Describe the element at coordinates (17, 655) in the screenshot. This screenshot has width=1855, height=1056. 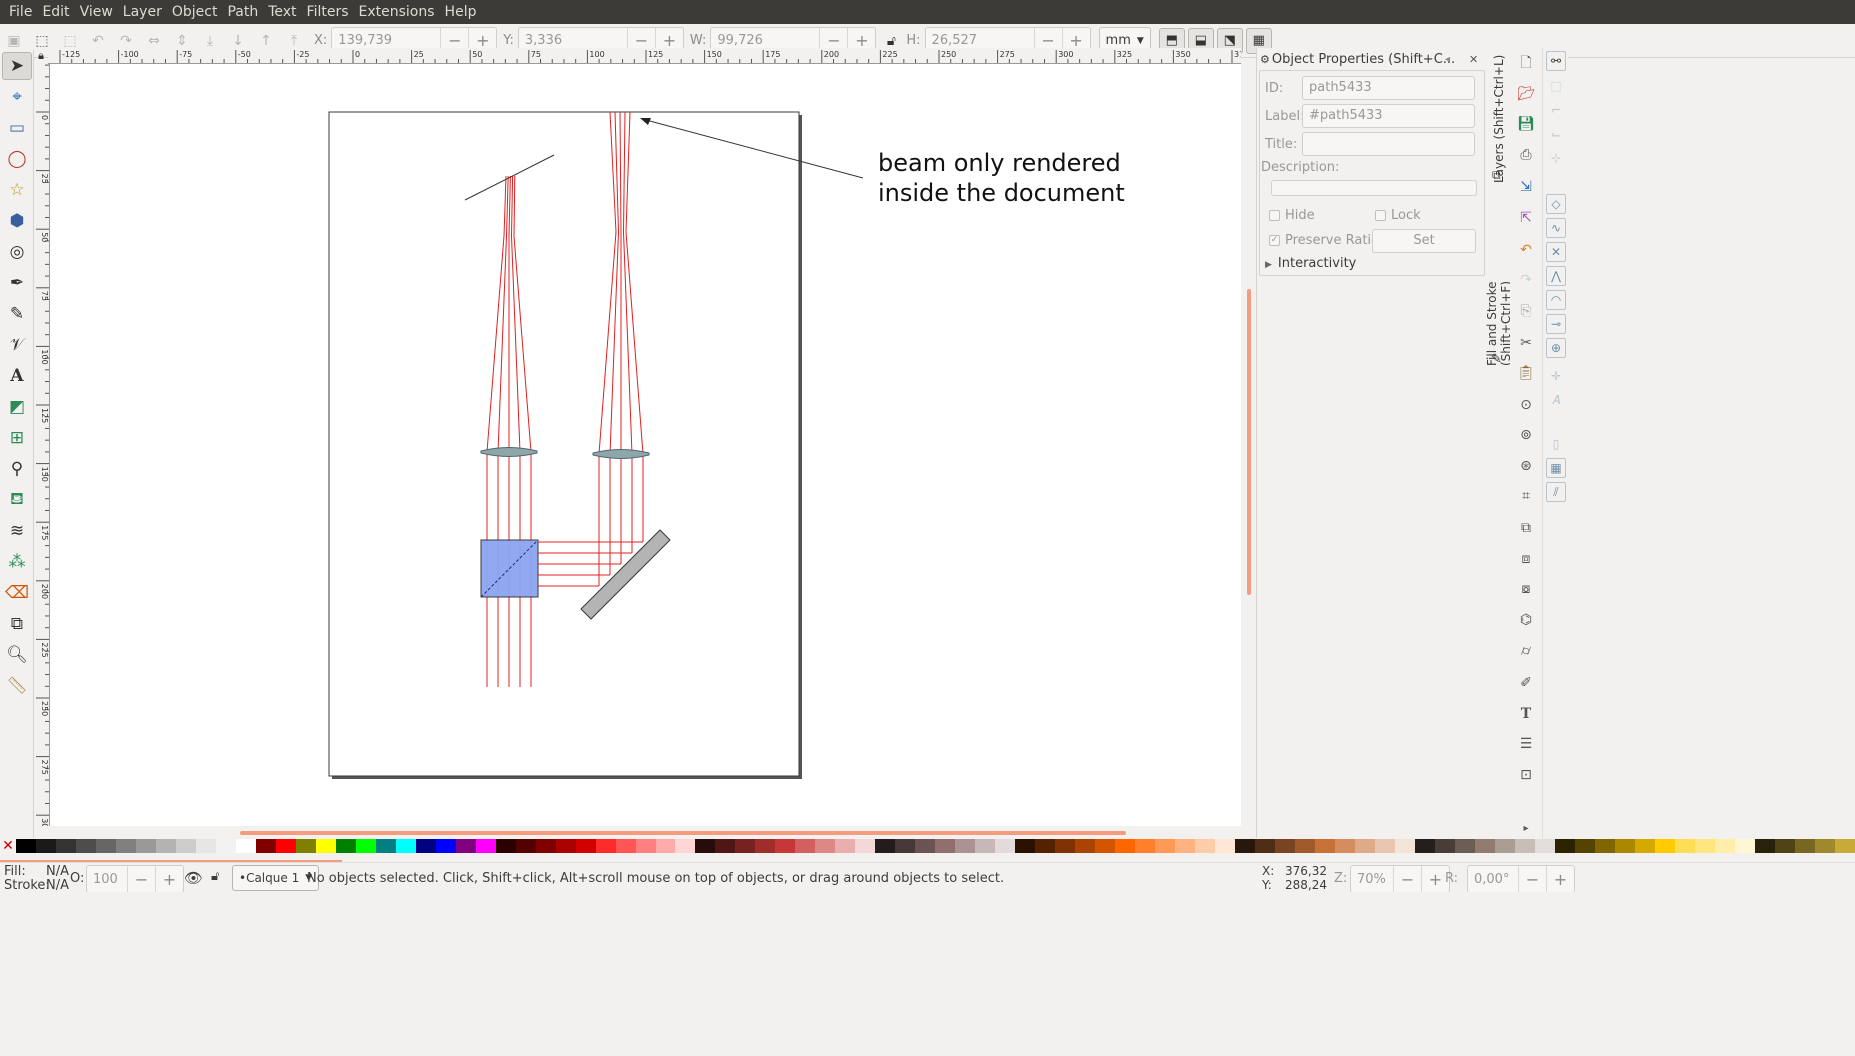
I see `zoom-tool-icon: 🔍︎` at that location.